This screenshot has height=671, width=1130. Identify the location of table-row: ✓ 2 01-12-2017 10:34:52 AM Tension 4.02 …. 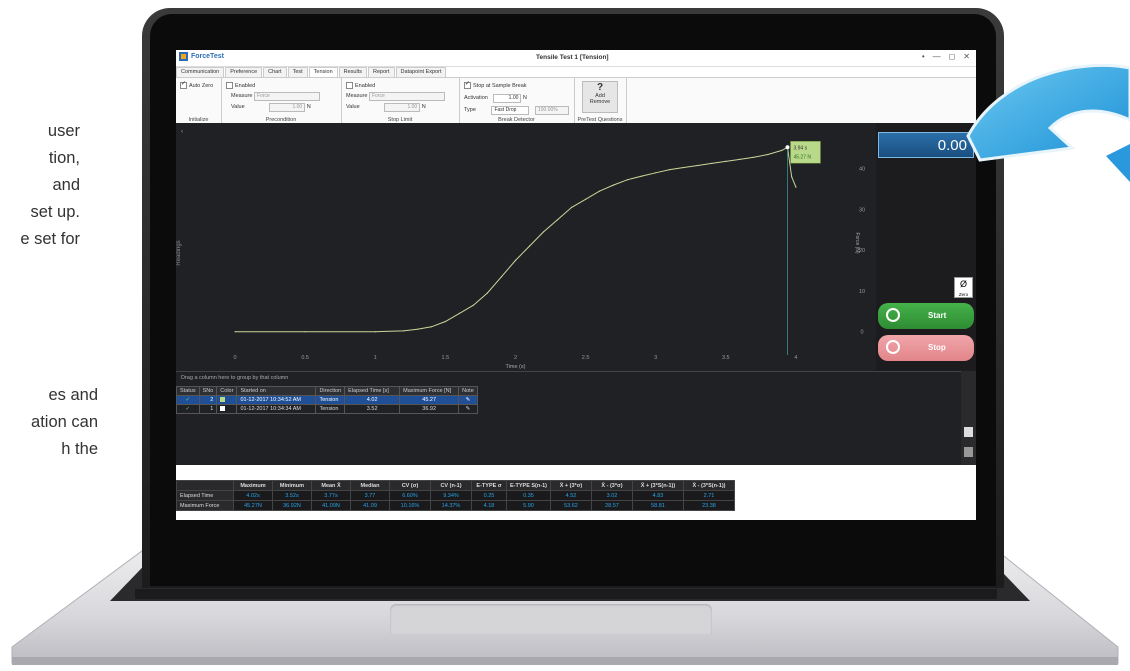
(327, 400).